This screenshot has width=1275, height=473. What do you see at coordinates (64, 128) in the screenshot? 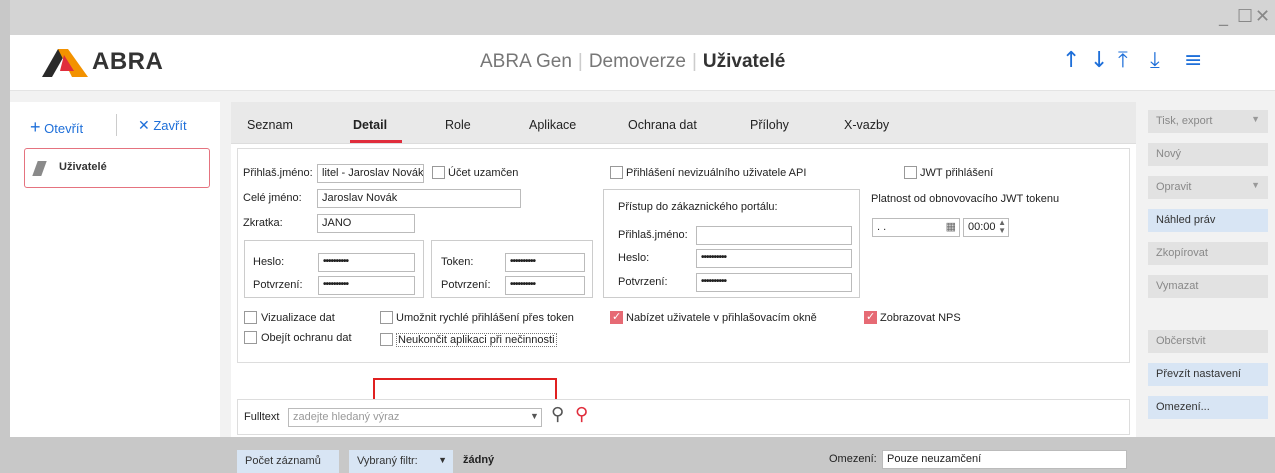
I see `open-label: Otevřít` at bounding box center [64, 128].